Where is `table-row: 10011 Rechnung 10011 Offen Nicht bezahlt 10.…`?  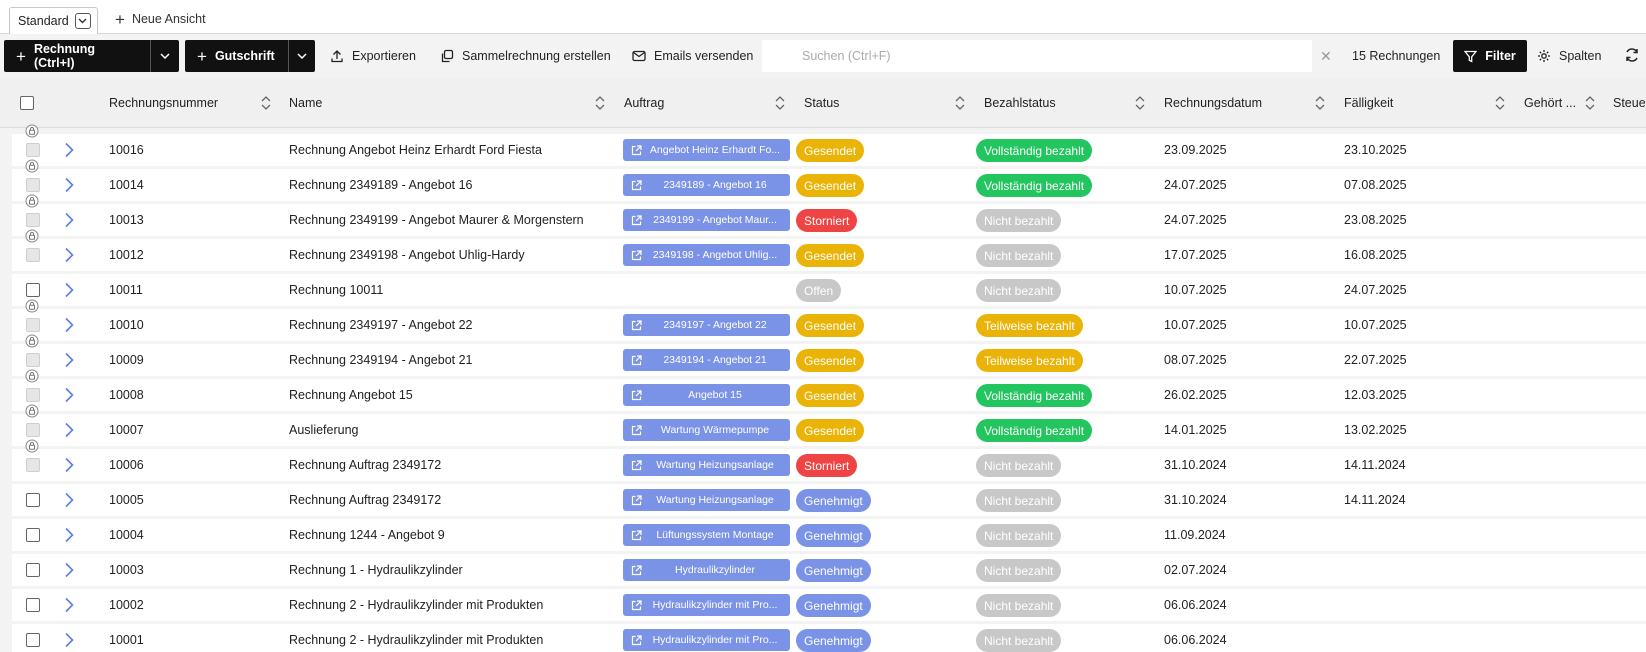 table-row: 10011 Rechnung 10011 Offen Nicht bezahlt 10.… is located at coordinates (829, 290).